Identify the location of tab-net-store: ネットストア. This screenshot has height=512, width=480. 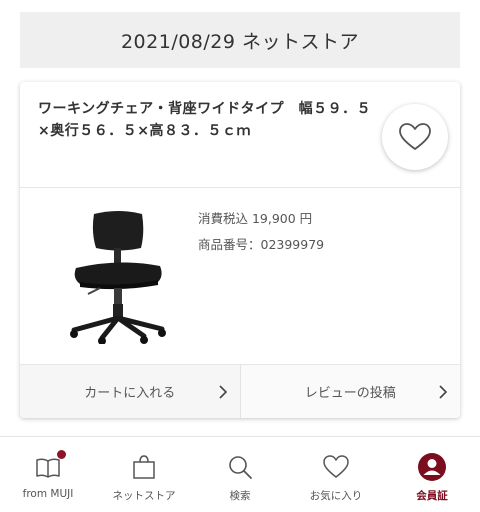
(144, 476).